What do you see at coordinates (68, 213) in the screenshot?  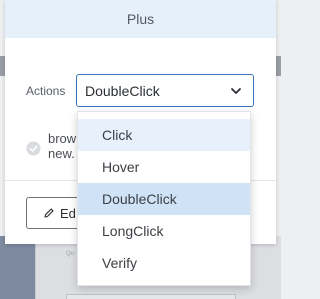 I see `edit-button-label: Ed` at bounding box center [68, 213].